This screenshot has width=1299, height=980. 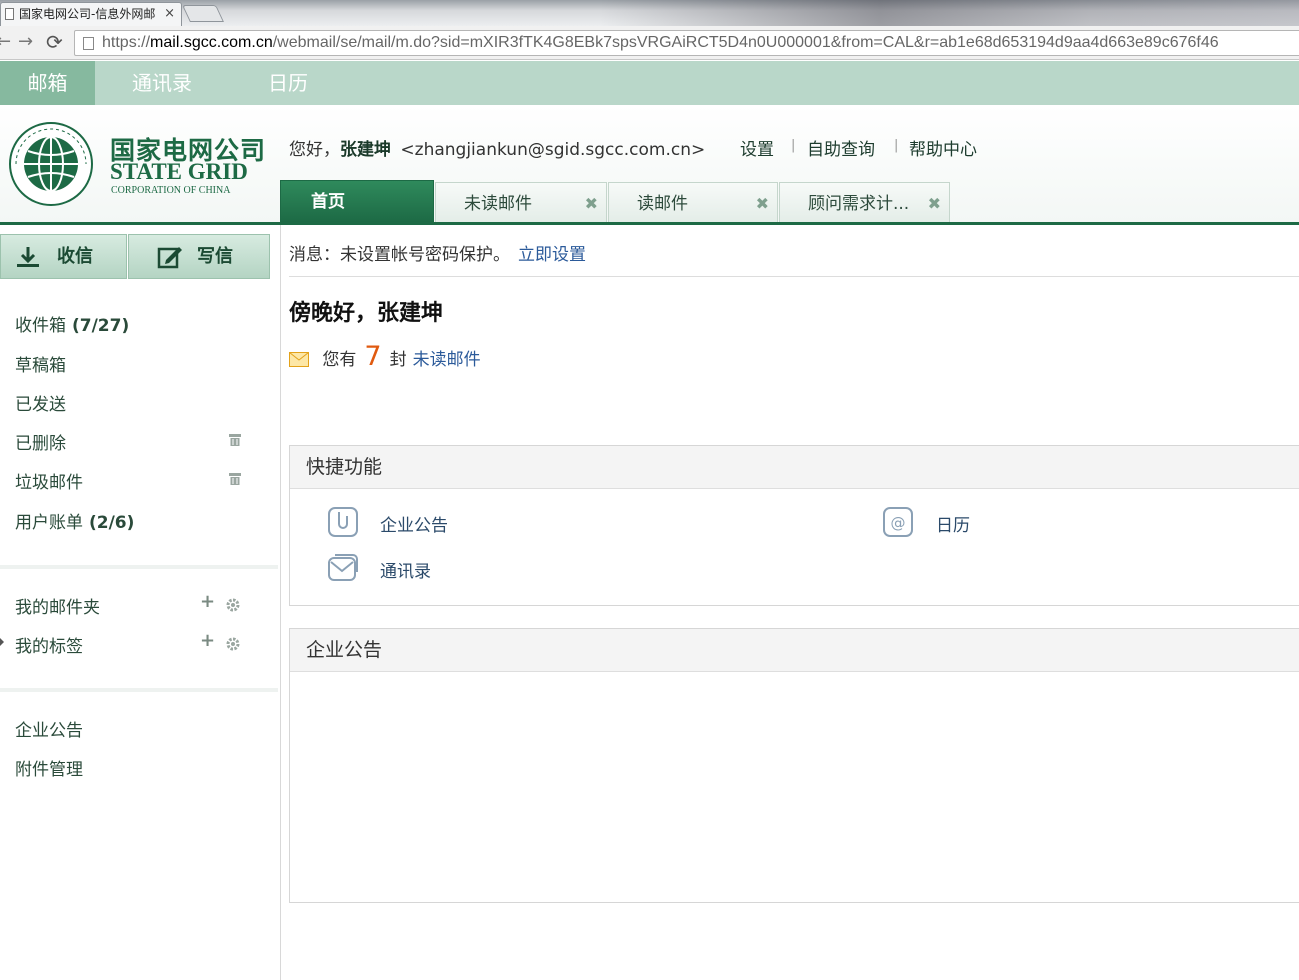 What do you see at coordinates (949, 13) in the screenshot?
I see `tabstrip-background` at bounding box center [949, 13].